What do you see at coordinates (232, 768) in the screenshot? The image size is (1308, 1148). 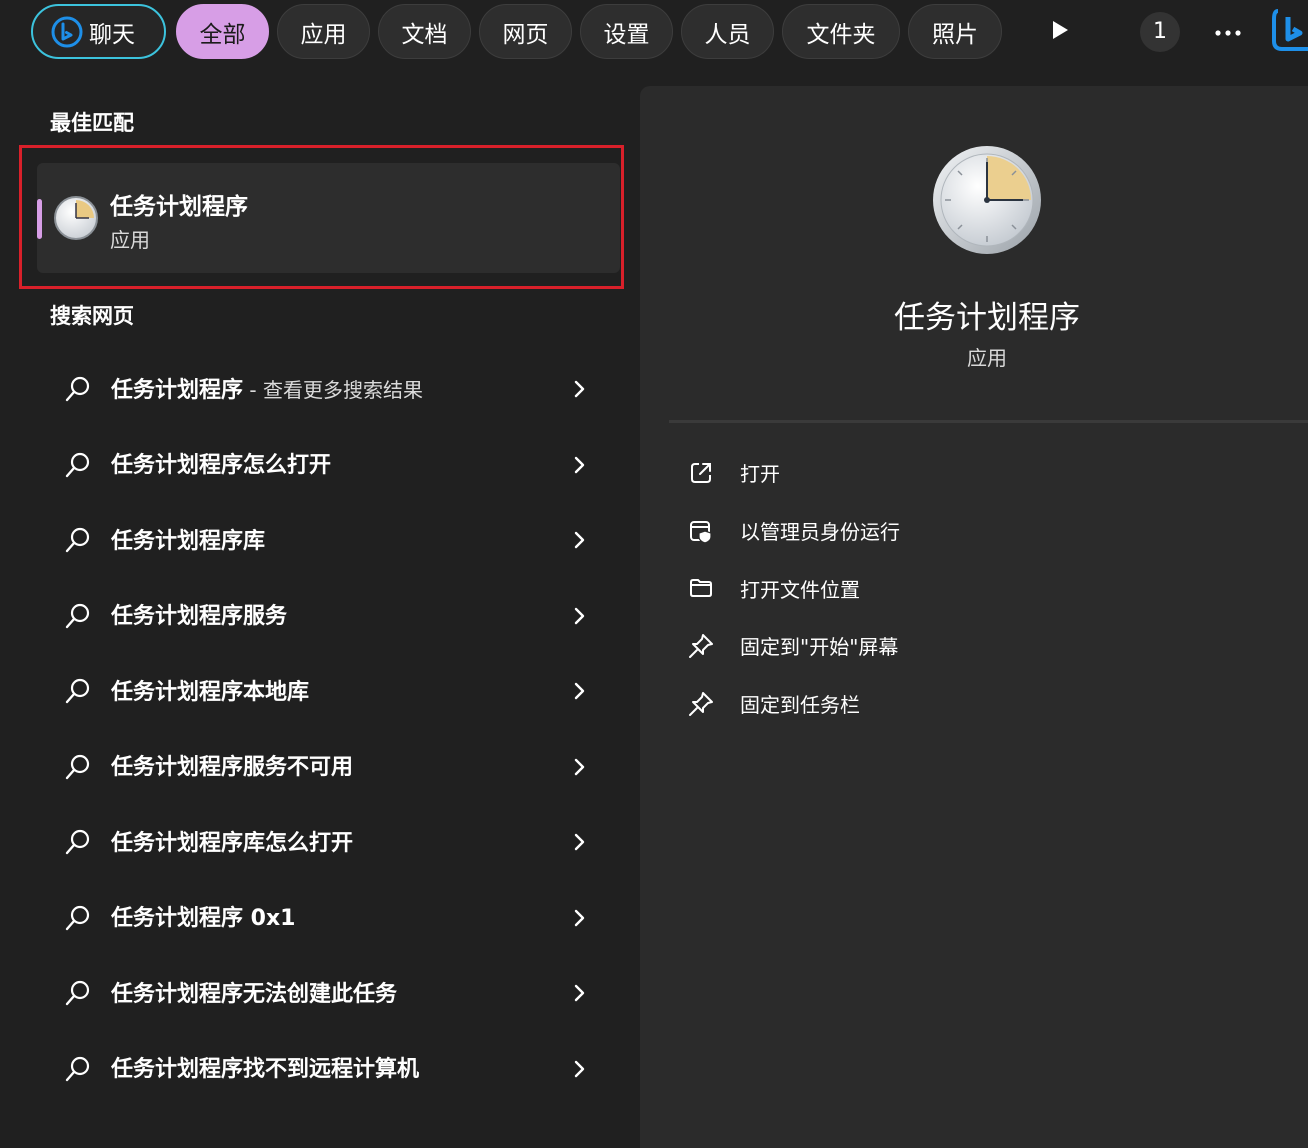 I see `web-search-item-label: 任务计划程序服务不可用` at bounding box center [232, 768].